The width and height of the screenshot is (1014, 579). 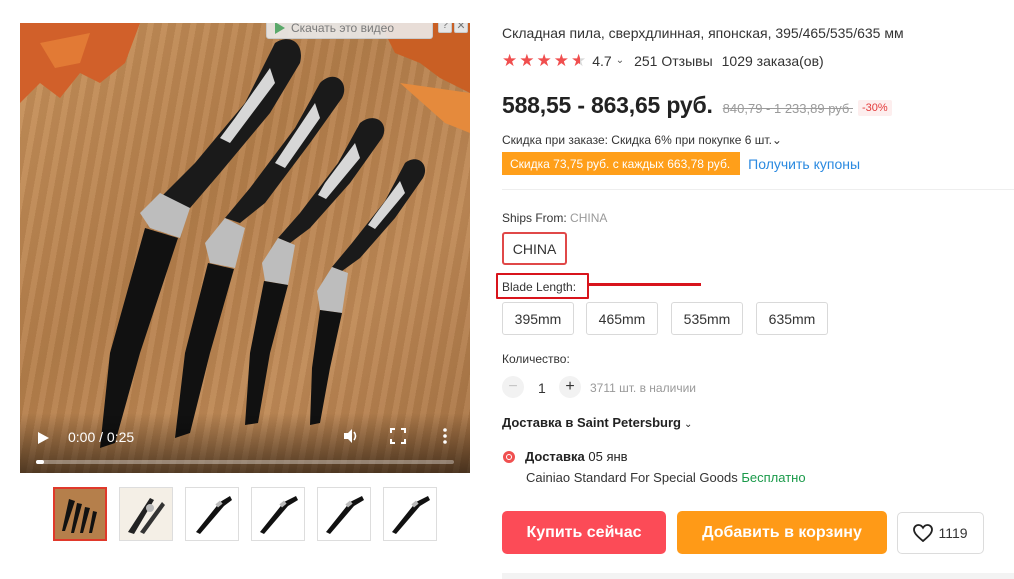 What do you see at coordinates (398, 436) in the screenshot?
I see `fullscreen-icon` at bounding box center [398, 436].